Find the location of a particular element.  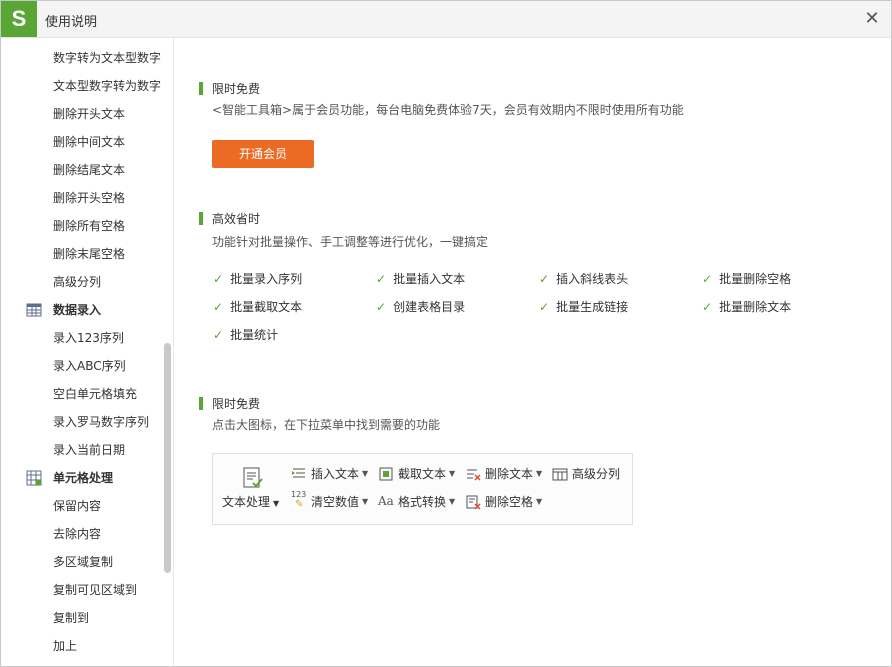

sidebar-item: 录入123序列 is located at coordinates (88, 338).